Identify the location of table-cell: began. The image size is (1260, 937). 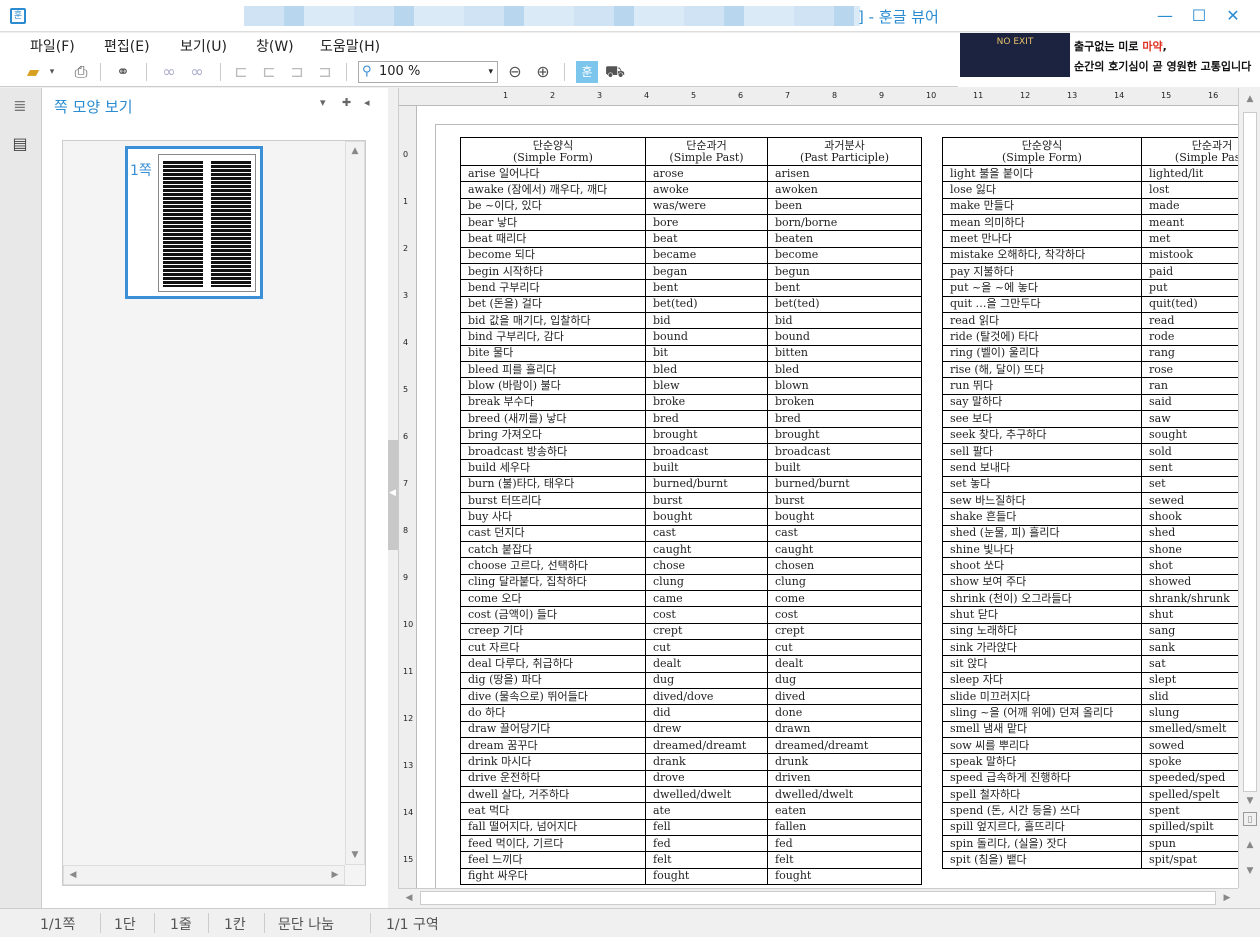
(706, 272).